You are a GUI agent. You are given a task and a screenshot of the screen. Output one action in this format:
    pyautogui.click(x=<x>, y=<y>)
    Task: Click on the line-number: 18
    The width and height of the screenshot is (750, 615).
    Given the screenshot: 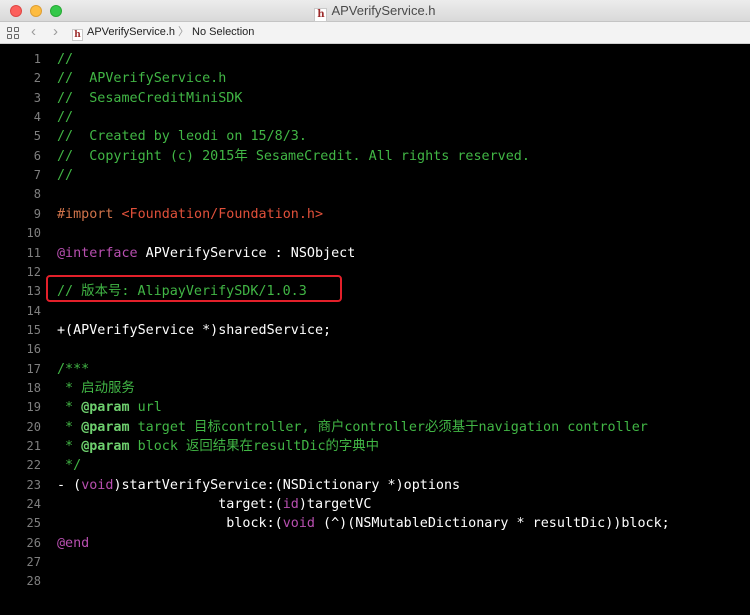 What is the action you would take?
    pyautogui.click(x=33, y=387)
    